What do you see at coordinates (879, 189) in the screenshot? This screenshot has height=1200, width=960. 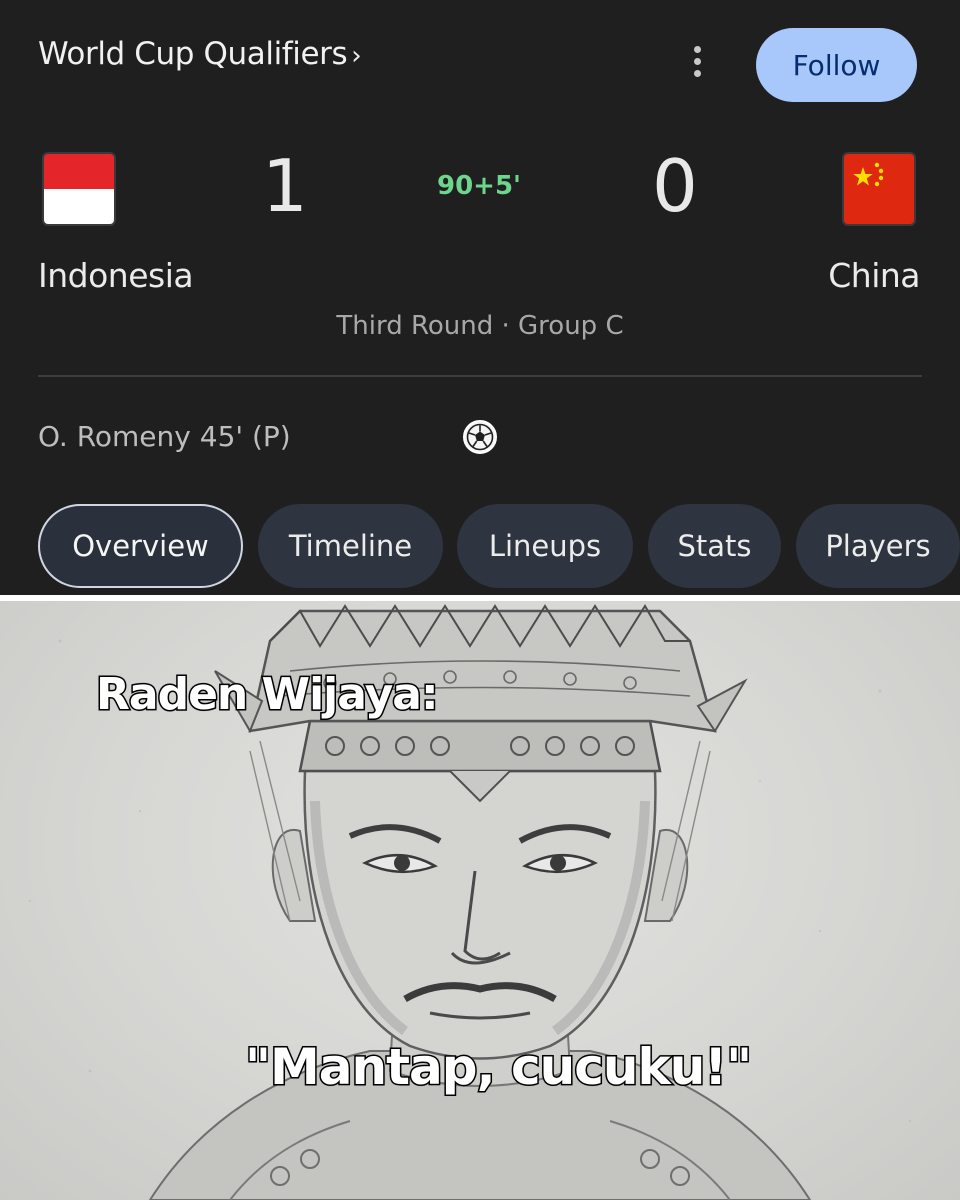 I see `china-flag-icon` at bounding box center [879, 189].